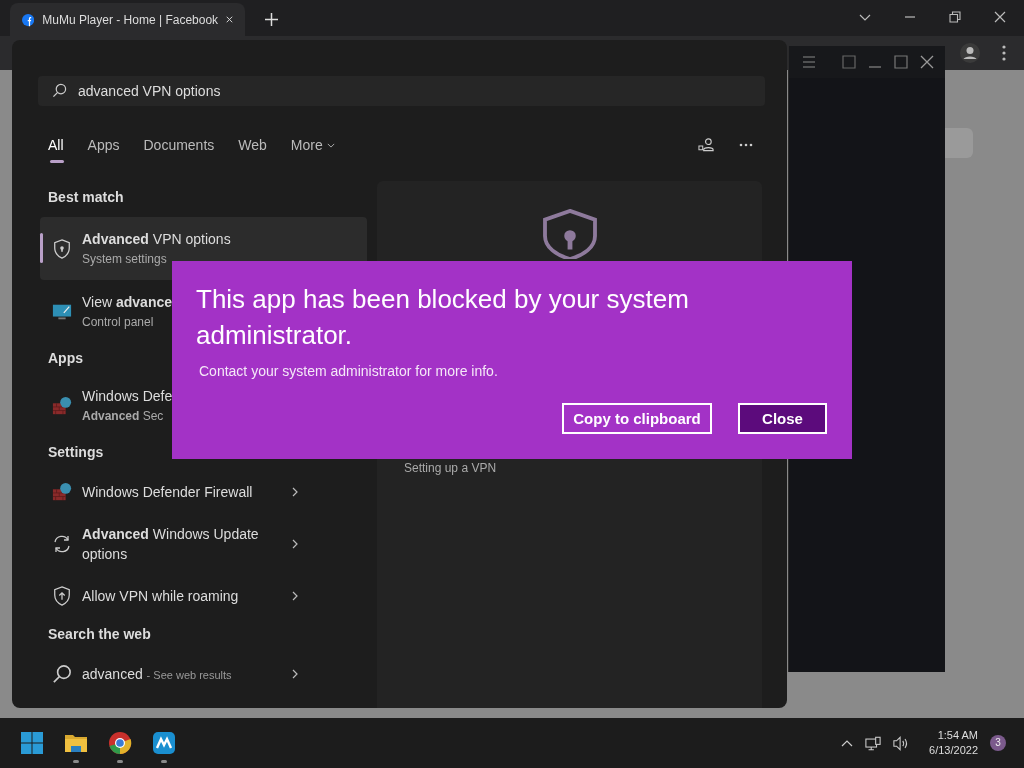 Image resolution: width=1024 pixels, height=768 pixels. Describe the element at coordinates (76, 452) in the screenshot. I see `section-heading: Settings` at that location.